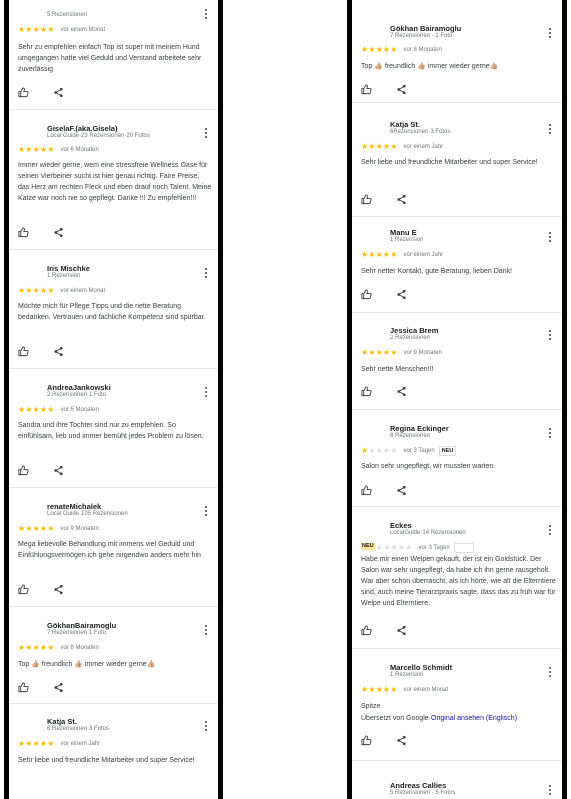 The height and width of the screenshot is (799, 571). I want to click on show-original-link: Original ansehen (Englisch), so click(474, 718).